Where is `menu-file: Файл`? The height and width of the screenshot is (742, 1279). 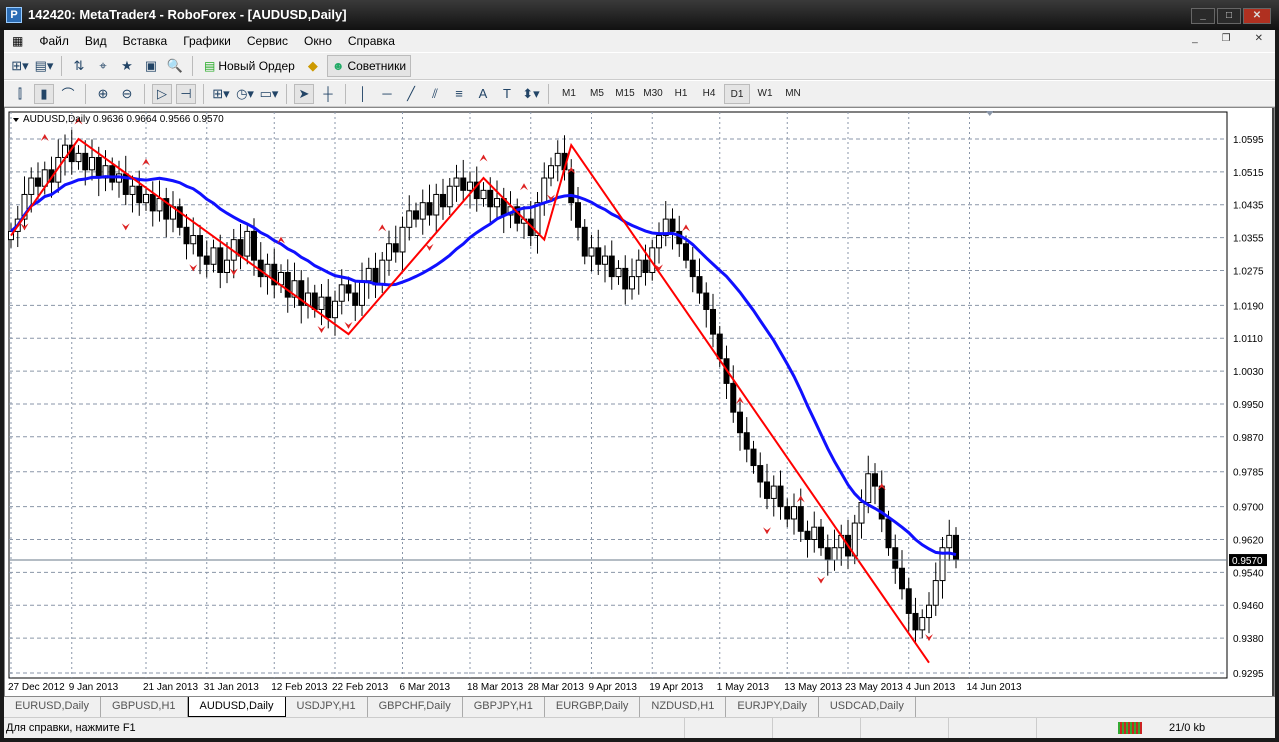
menu-file: Файл is located at coordinates (54, 41).